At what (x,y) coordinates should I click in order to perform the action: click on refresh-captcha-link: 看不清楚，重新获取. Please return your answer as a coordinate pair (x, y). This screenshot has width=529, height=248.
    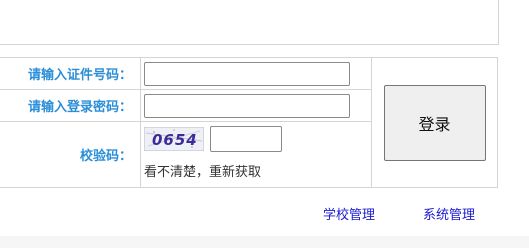
    Looking at the image, I should click on (257, 170).